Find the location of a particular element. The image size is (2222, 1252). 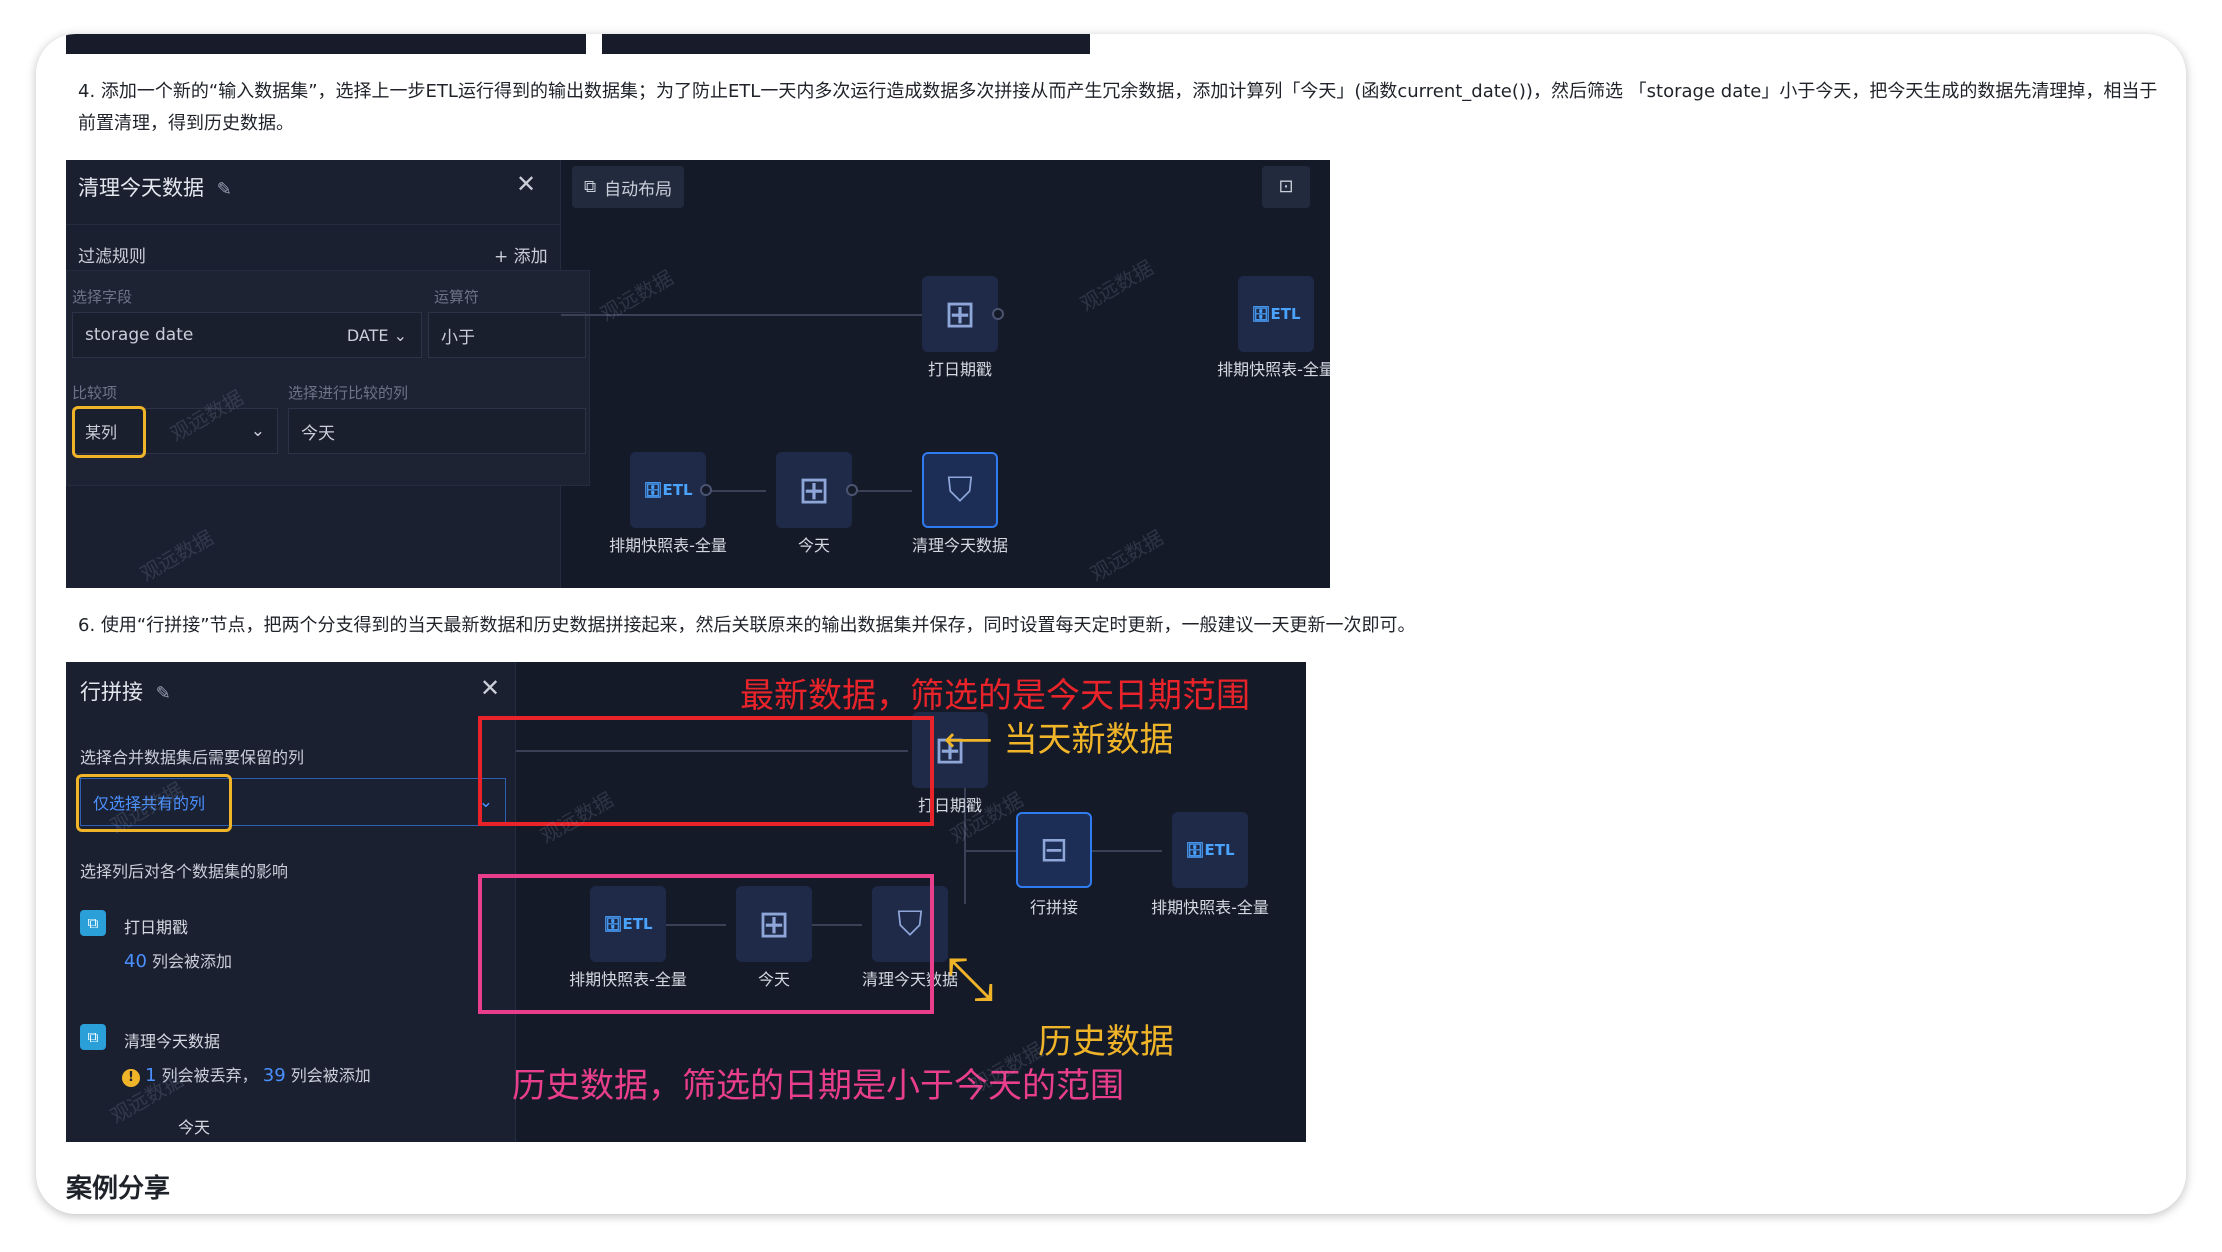

impact-label: 选择列后对各个数据集的影响 is located at coordinates (184, 871).